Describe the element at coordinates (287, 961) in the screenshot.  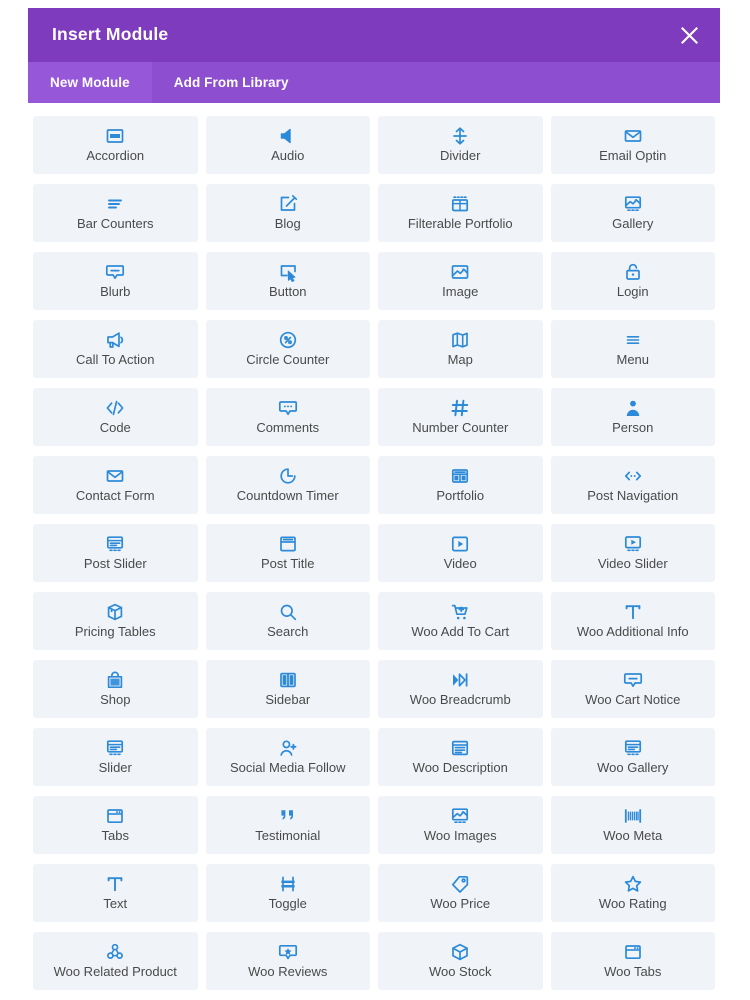
I see `module-card-woo-reviews: Woo Reviews` at that location.